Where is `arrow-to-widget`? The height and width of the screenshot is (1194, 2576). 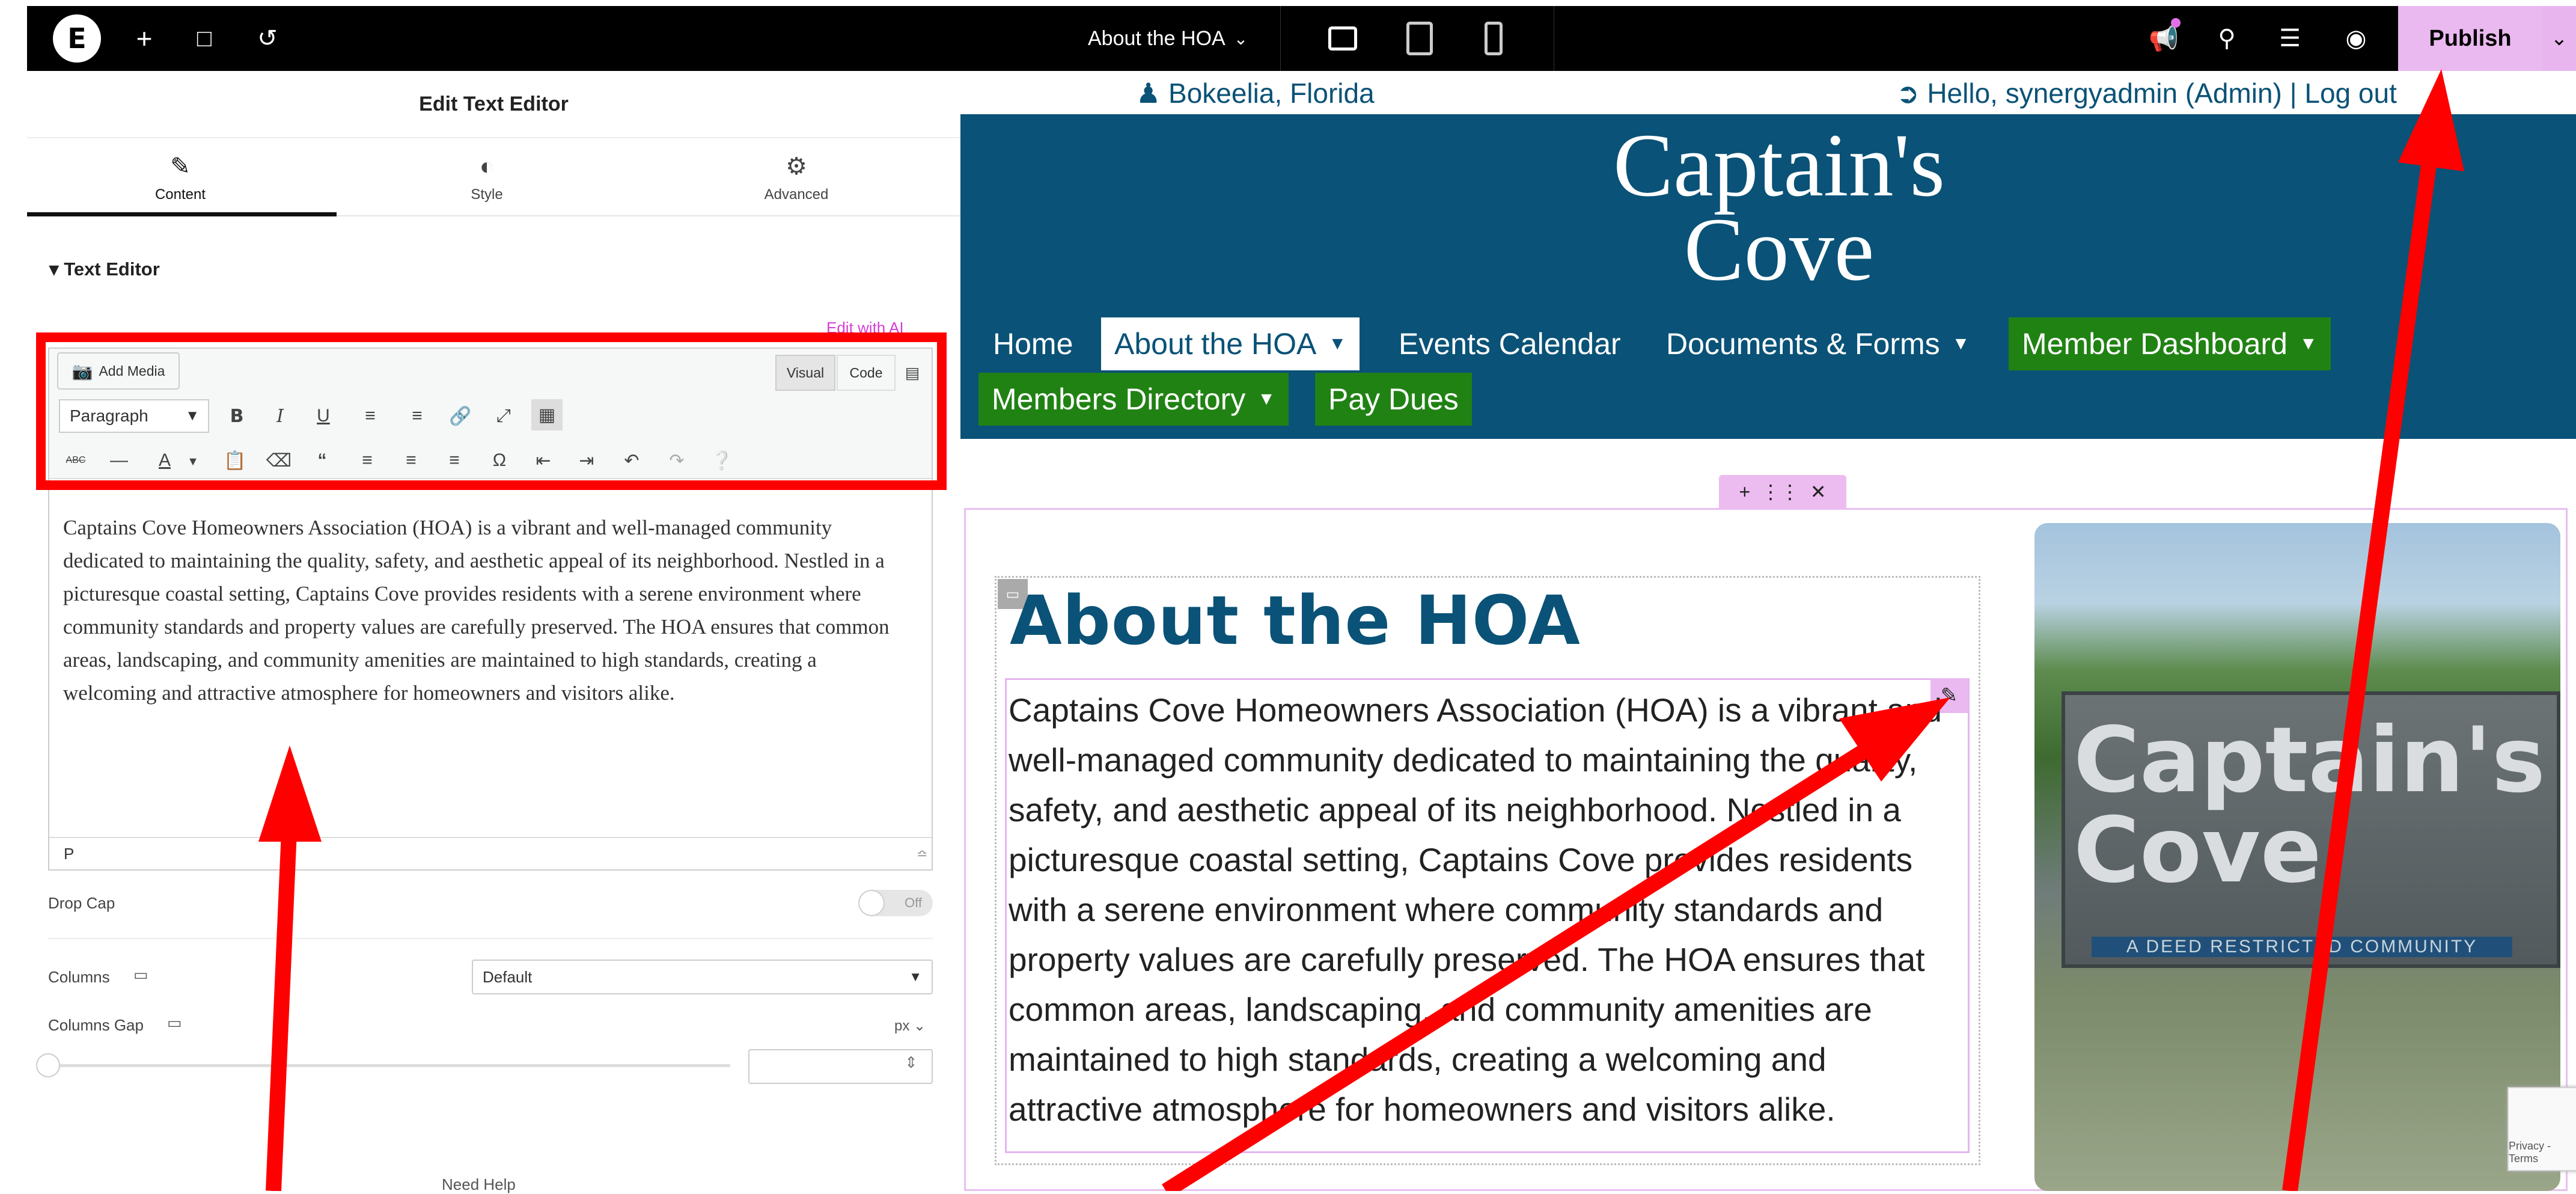 arrow-to-widget is located at coordinates (1526, 960).